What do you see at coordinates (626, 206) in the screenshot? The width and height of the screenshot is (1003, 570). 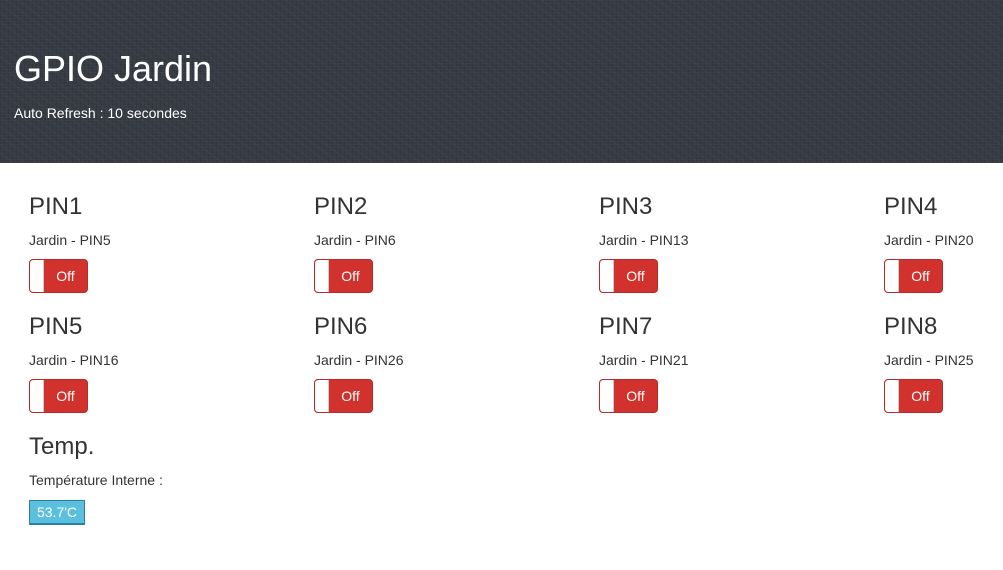 I see `pin-title: PIN3` at bounding box center [626, 206].